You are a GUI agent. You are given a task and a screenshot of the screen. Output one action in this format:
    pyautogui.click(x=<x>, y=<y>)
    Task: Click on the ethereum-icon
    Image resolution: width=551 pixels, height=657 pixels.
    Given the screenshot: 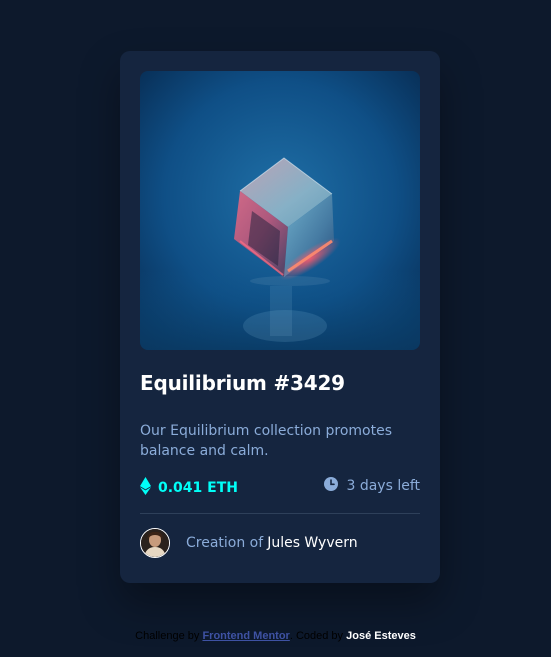 What is the action you would take?
    pyautogui.click(x=149, y=488)
    